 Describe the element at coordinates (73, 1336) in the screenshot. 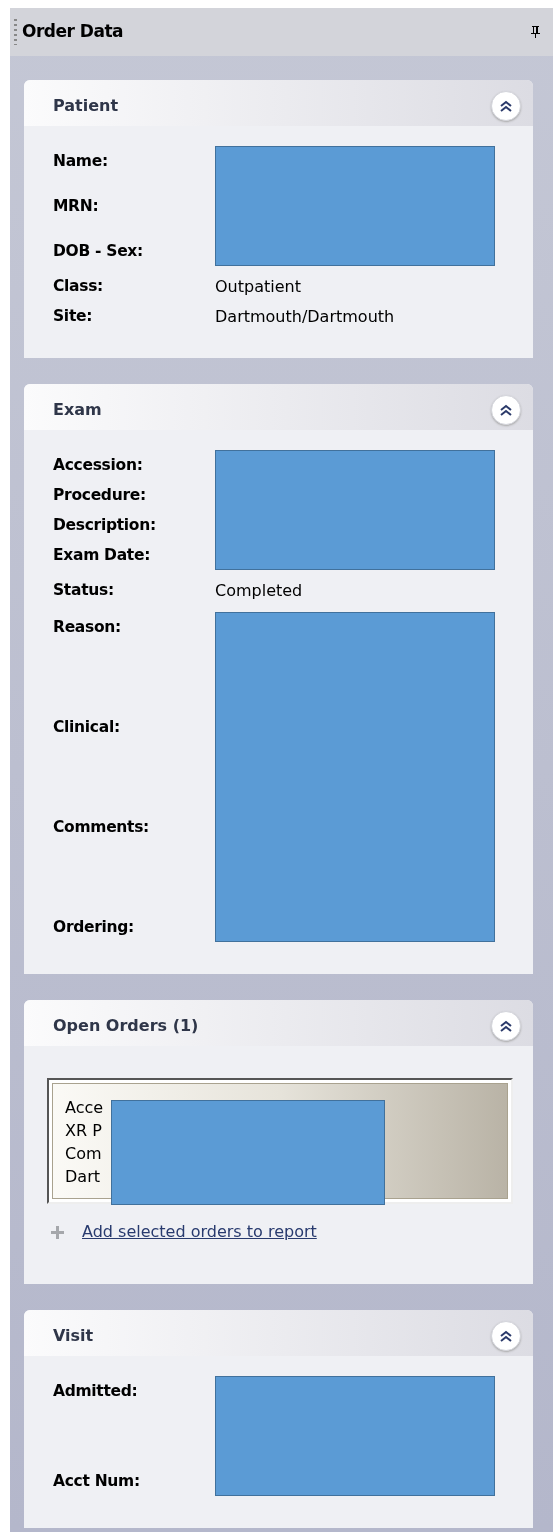

I see `section-title: Visit` at that location.